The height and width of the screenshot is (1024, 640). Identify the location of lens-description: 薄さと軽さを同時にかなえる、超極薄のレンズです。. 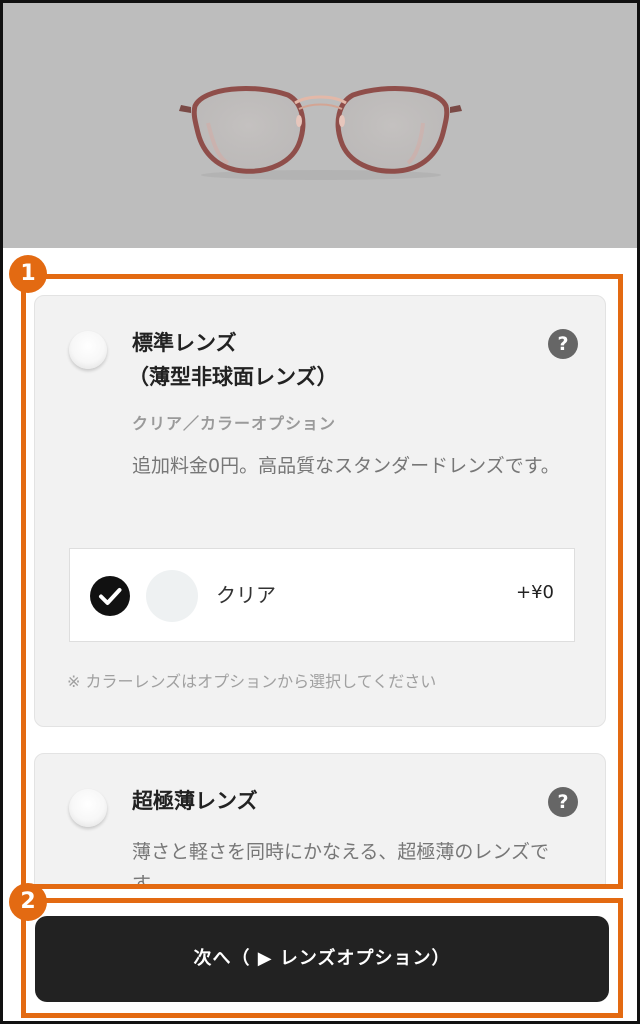
(341, 864).